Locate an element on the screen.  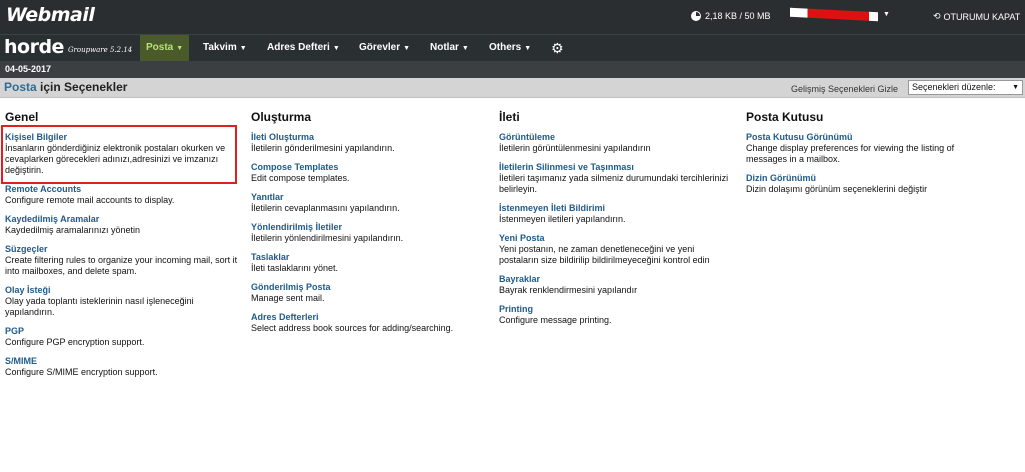
option-link: Kaydedilmiş Aramalar is located at coordinates (122, 219).